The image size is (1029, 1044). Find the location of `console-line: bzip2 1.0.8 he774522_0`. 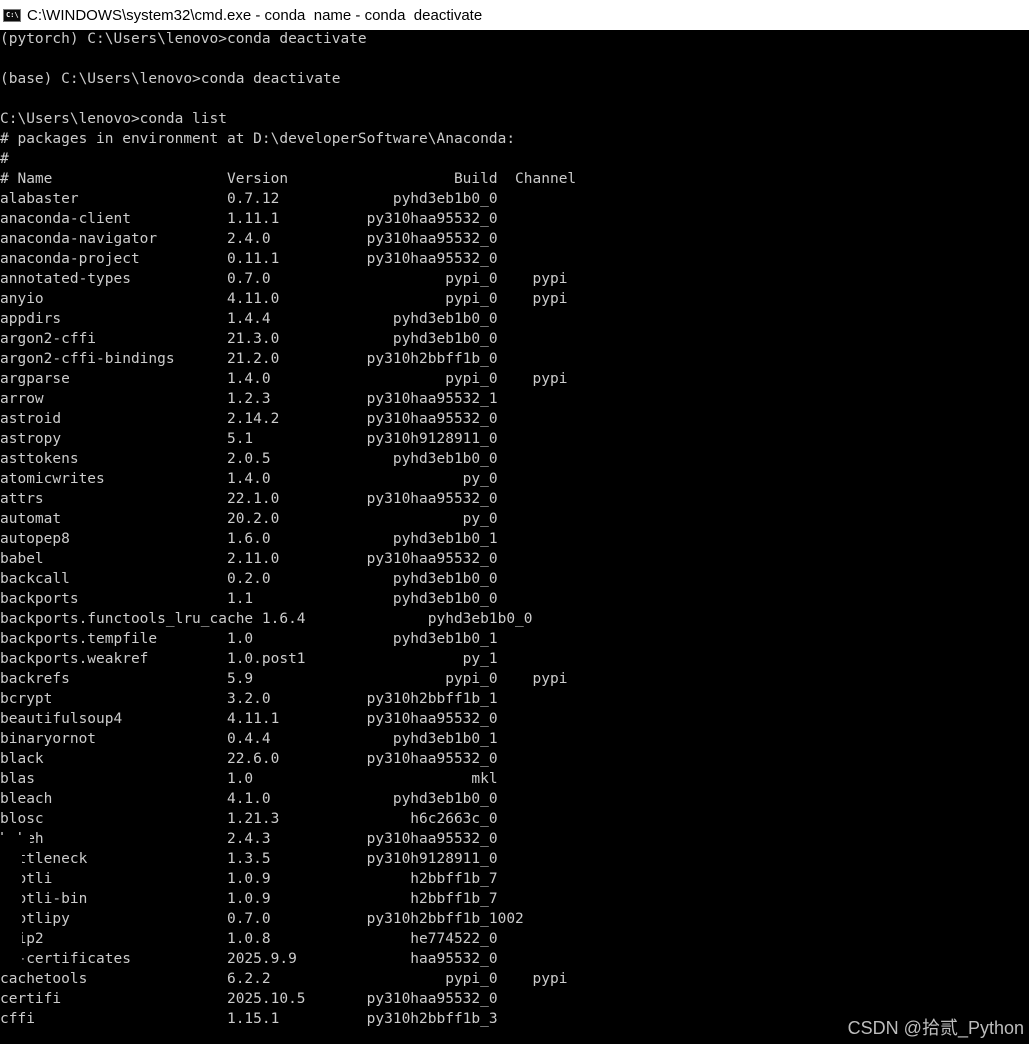

console-line: bzip2 1.0.8 he774522_0 is located at coordinates (249, 939).